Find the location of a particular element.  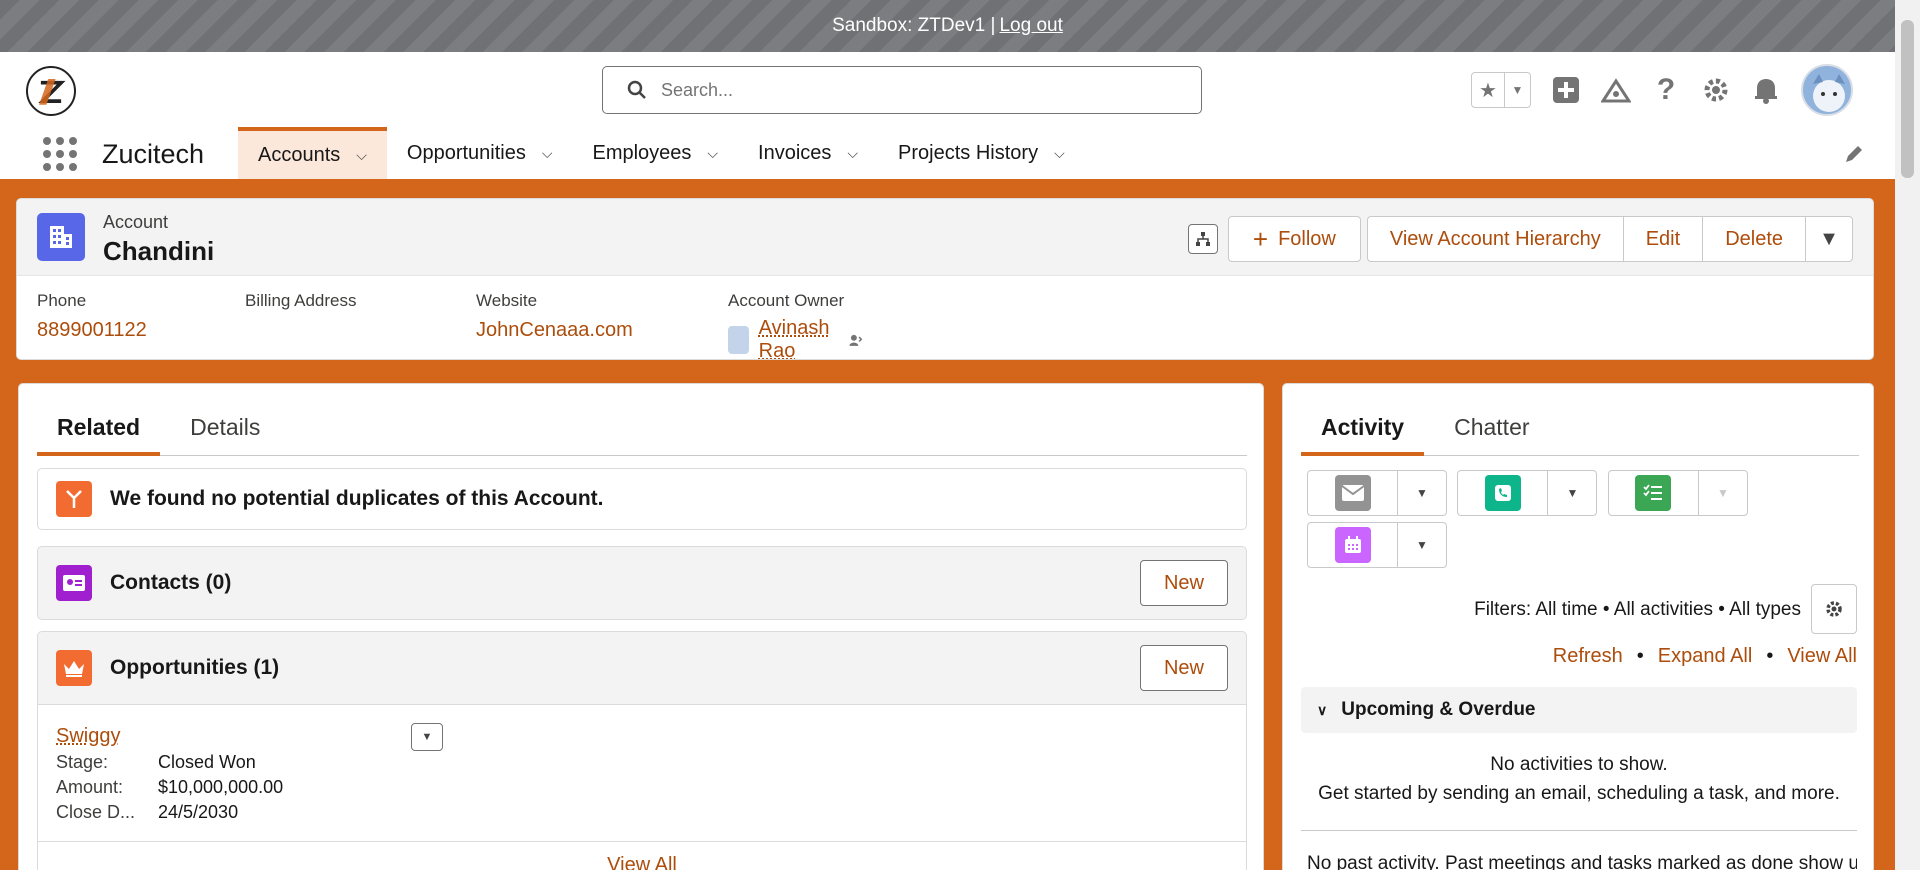

nav-tab-invoices: Invoices ⌵ is located at coordinates (808, 153).